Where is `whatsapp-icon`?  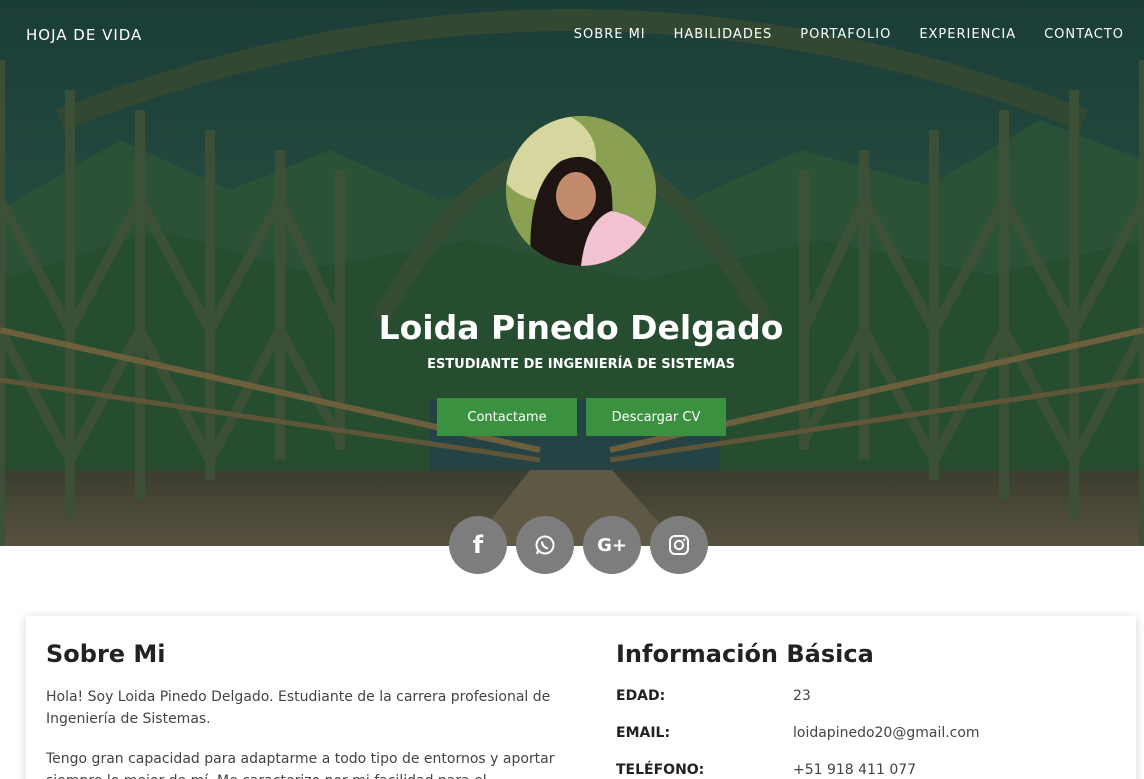
whatsapp-icon is located at coordinates (545, 545).